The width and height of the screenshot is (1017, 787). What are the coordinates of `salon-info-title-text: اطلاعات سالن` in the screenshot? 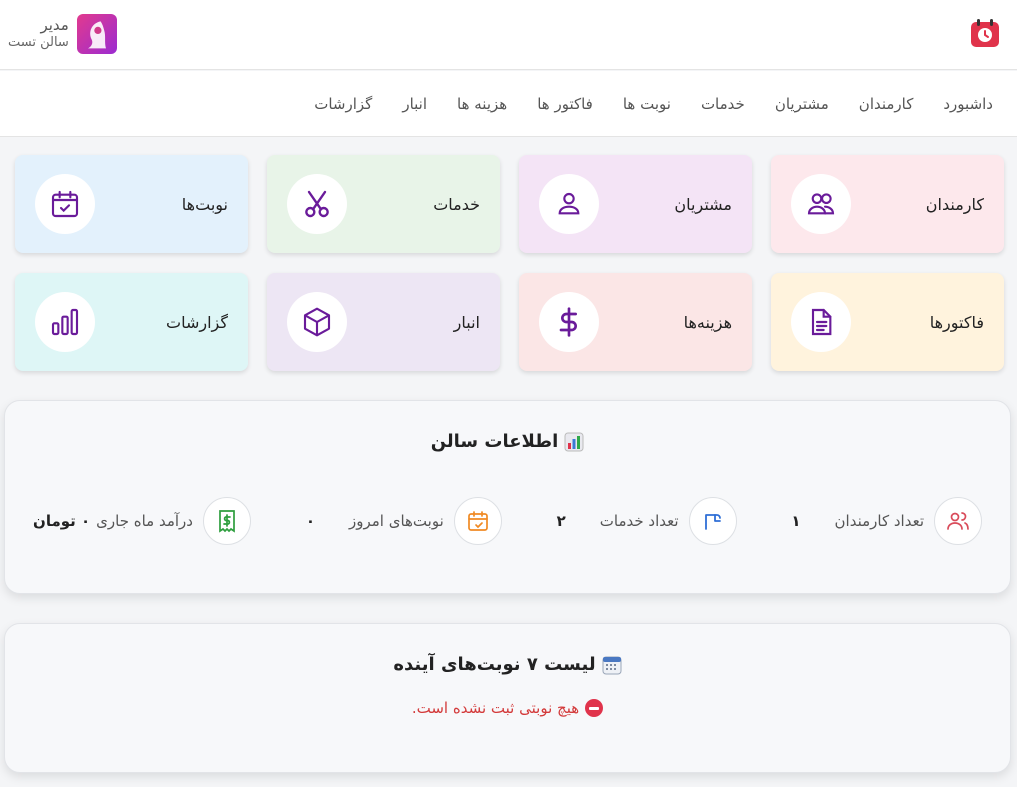 It's located at (494, 441).